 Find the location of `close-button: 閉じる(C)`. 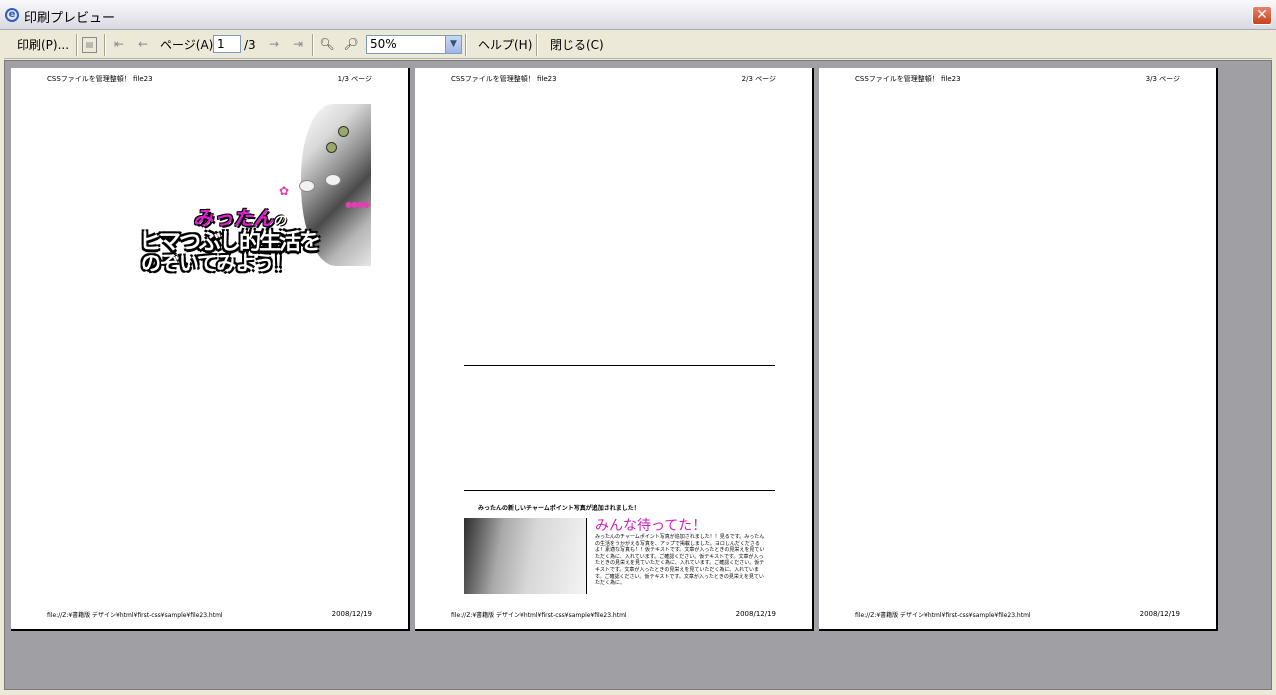

close-button: 閉じる(C) is located at coordinates (577, 45).